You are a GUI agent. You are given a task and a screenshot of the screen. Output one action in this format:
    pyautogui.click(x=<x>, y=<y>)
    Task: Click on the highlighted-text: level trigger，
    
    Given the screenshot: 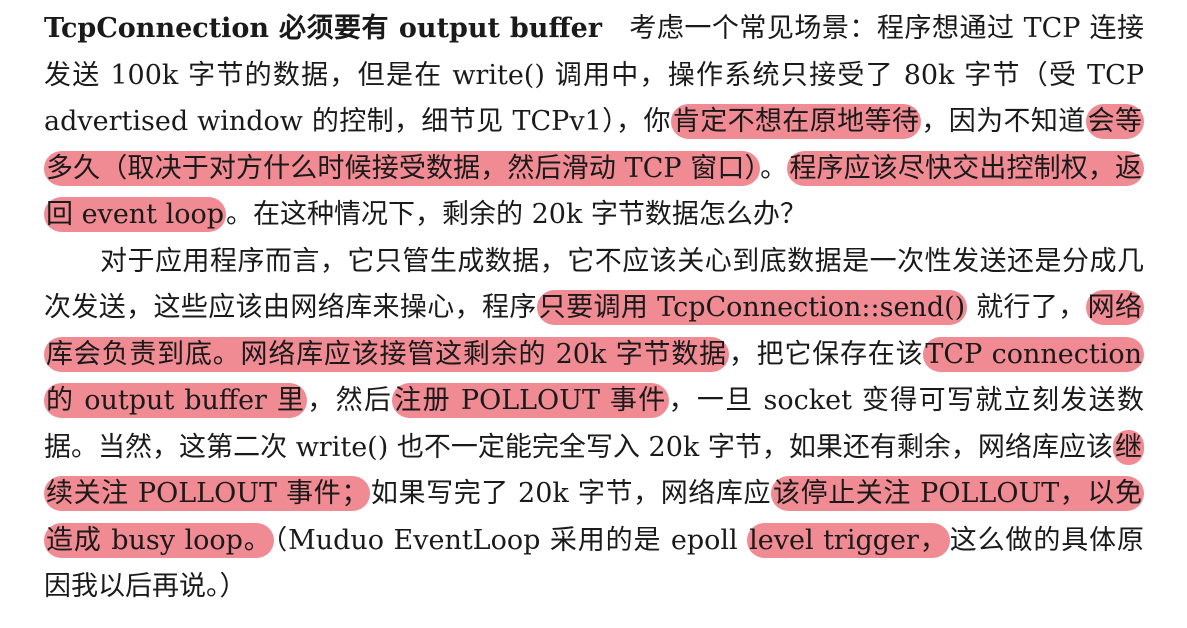 What is the action you would take?
    pyautogui.click(x=848, y=540)
    